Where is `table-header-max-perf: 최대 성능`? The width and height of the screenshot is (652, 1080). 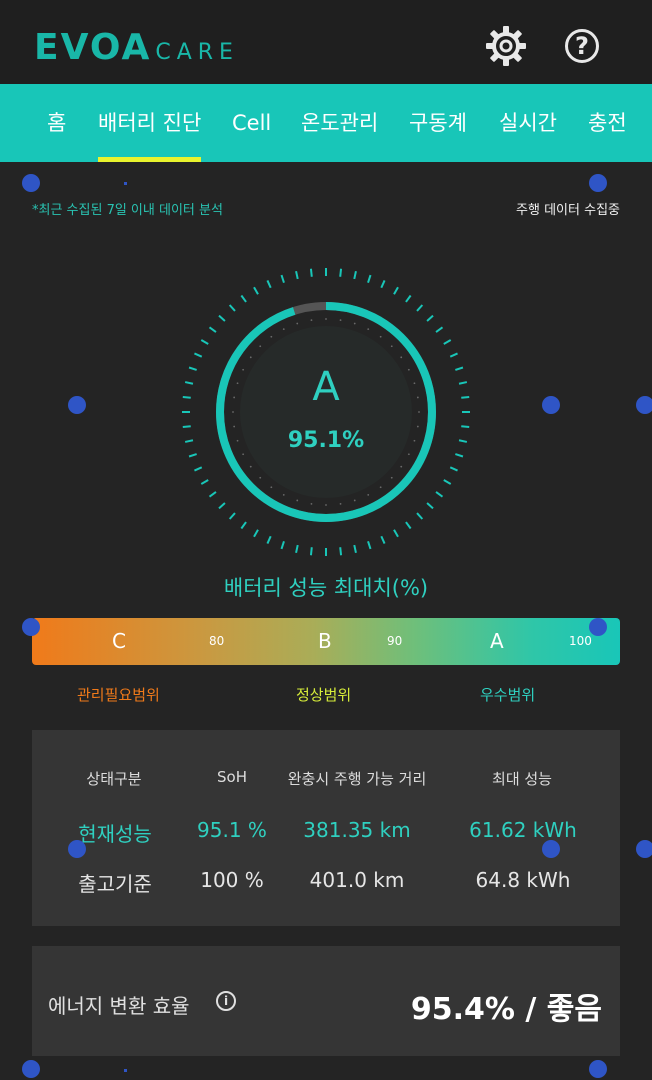
table-header-max-perf: 최대 성능 is located at coordinates (522, 779).